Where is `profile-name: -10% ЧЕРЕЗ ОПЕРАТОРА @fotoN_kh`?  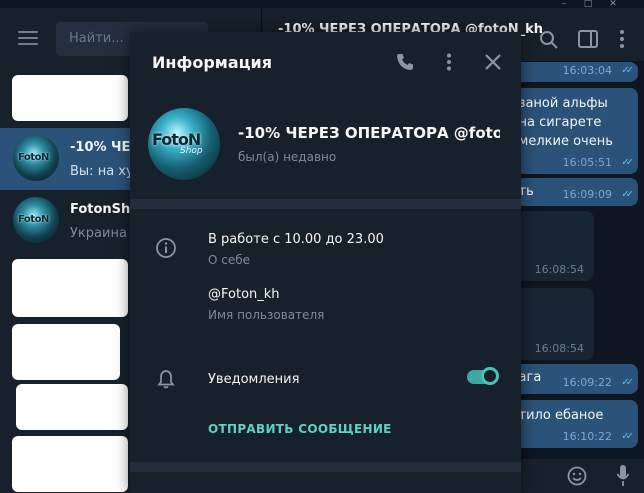
profile-name: -10% ЧЕРЕЗ ОПЕРАТОРА @fotoN_kh is located at coordinates (369, 133).